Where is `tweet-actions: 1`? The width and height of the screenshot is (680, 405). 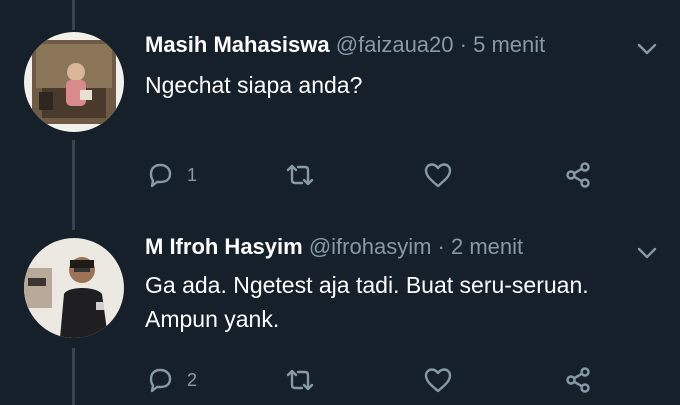
tweet-actions: 1 is located at coordinates (340, 175).